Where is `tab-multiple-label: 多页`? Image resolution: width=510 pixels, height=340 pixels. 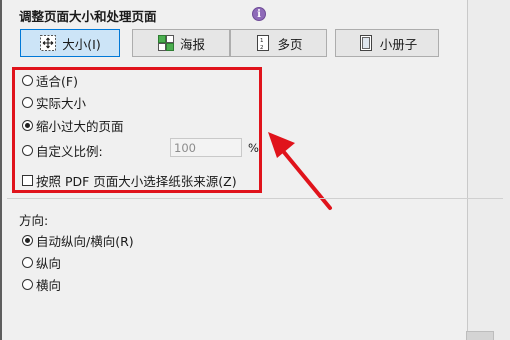
tab-multiple-label: 多页 is located at coordinates (290, 44).